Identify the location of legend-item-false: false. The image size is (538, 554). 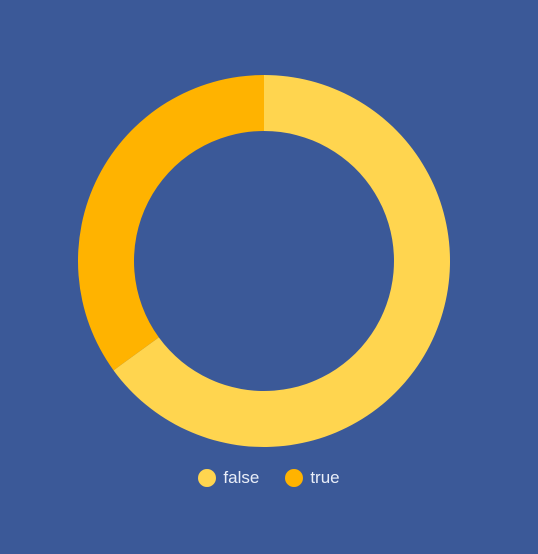
(228, 478).